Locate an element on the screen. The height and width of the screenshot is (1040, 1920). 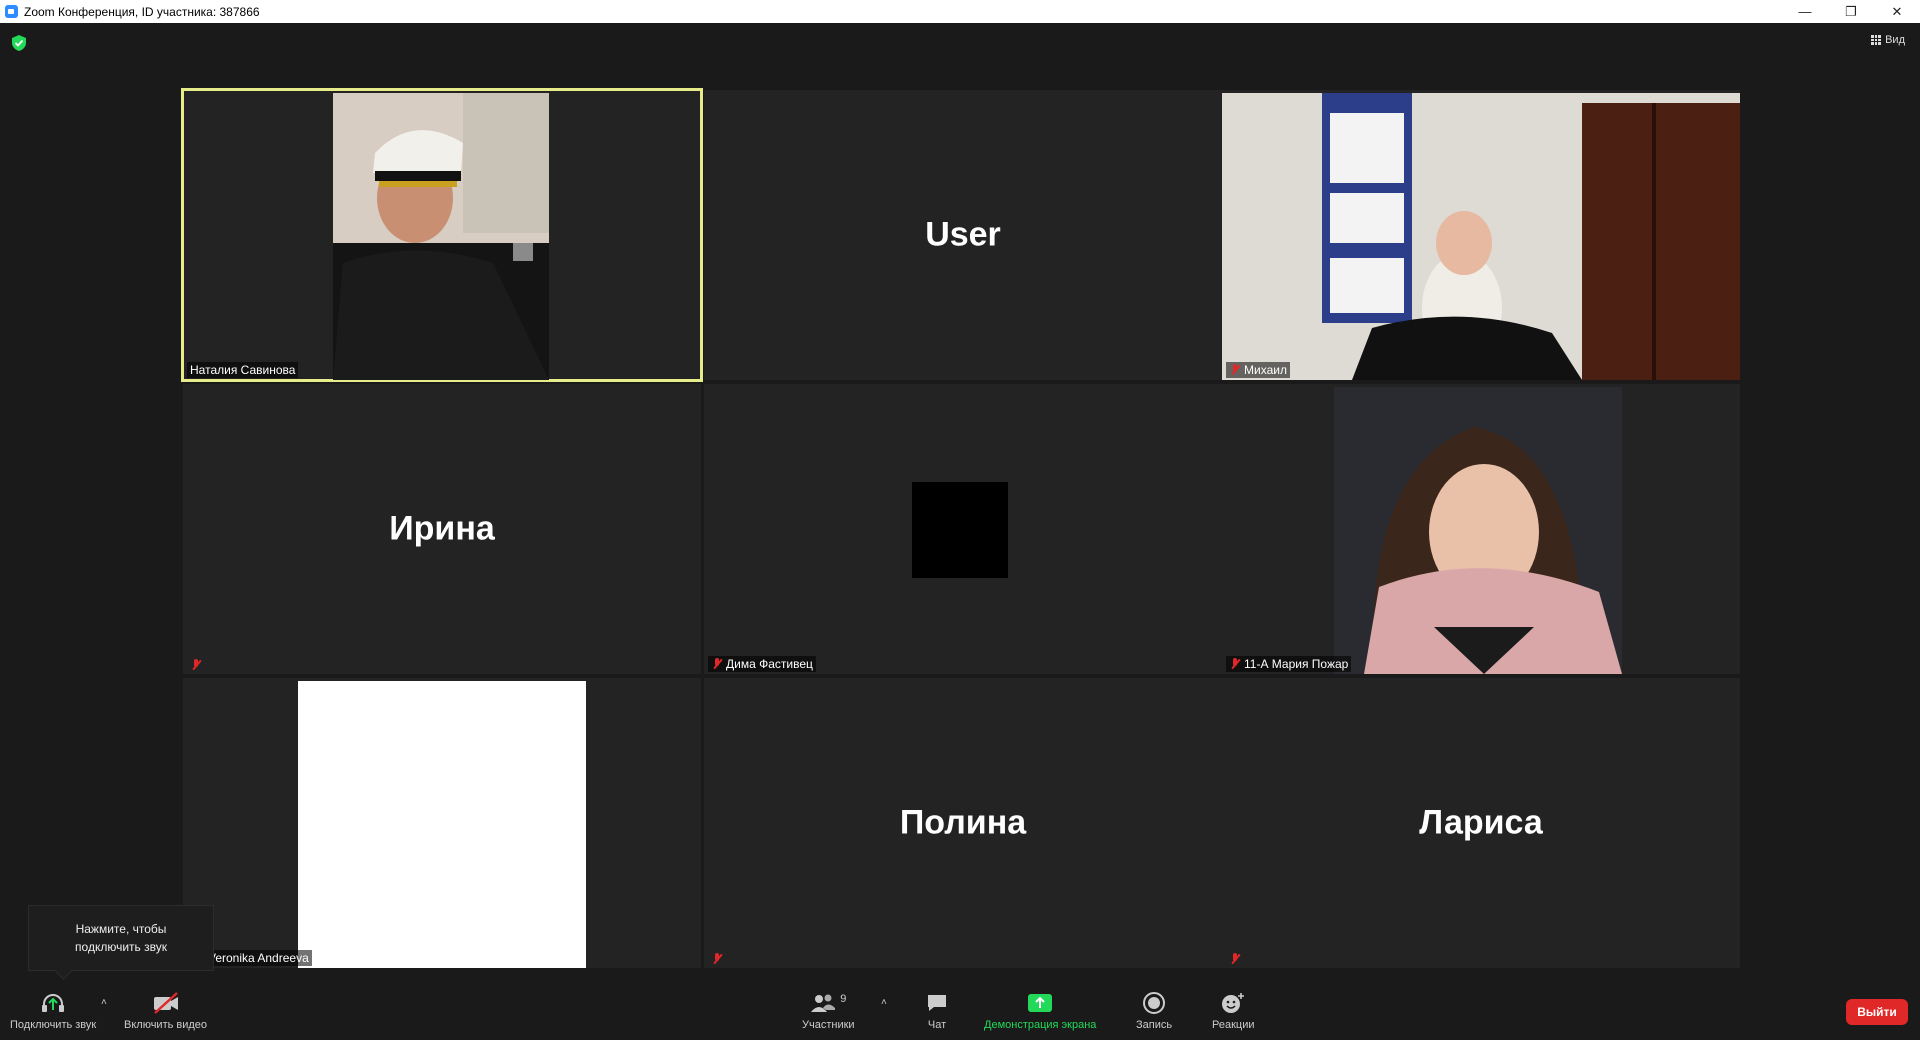
participant-name-label: Михаил is located at coordinates (1258, 370).